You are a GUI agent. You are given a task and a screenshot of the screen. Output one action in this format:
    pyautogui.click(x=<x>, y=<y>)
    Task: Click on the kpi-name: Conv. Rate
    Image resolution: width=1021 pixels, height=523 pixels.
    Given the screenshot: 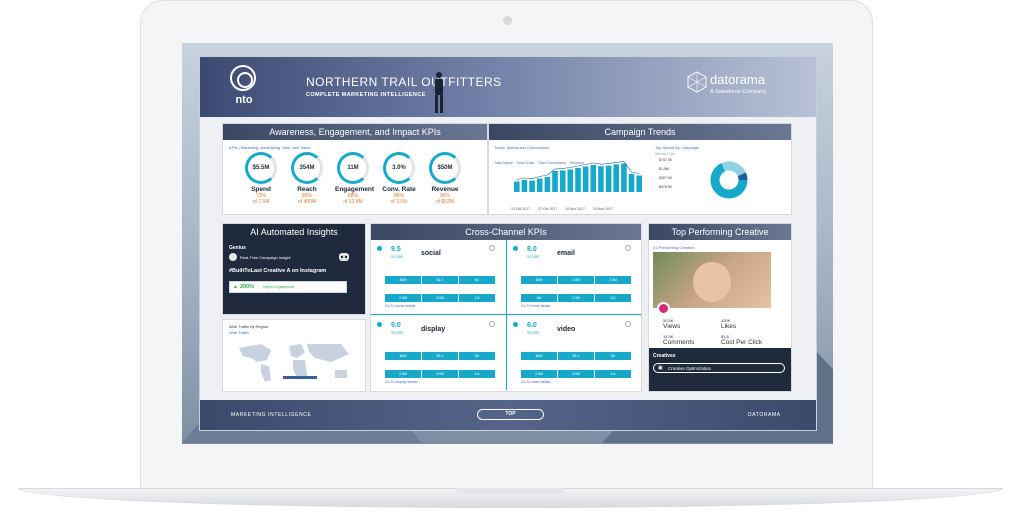 What is the action you would take?
    pyautogui.click(x=399, y=189)
    